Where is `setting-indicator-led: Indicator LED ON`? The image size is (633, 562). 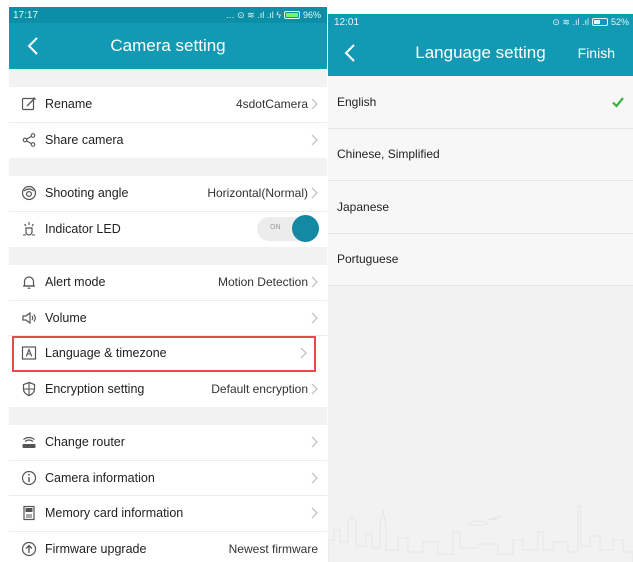 setting-indicator-led: Indicator LED ON is located at coordinates (168, 230).